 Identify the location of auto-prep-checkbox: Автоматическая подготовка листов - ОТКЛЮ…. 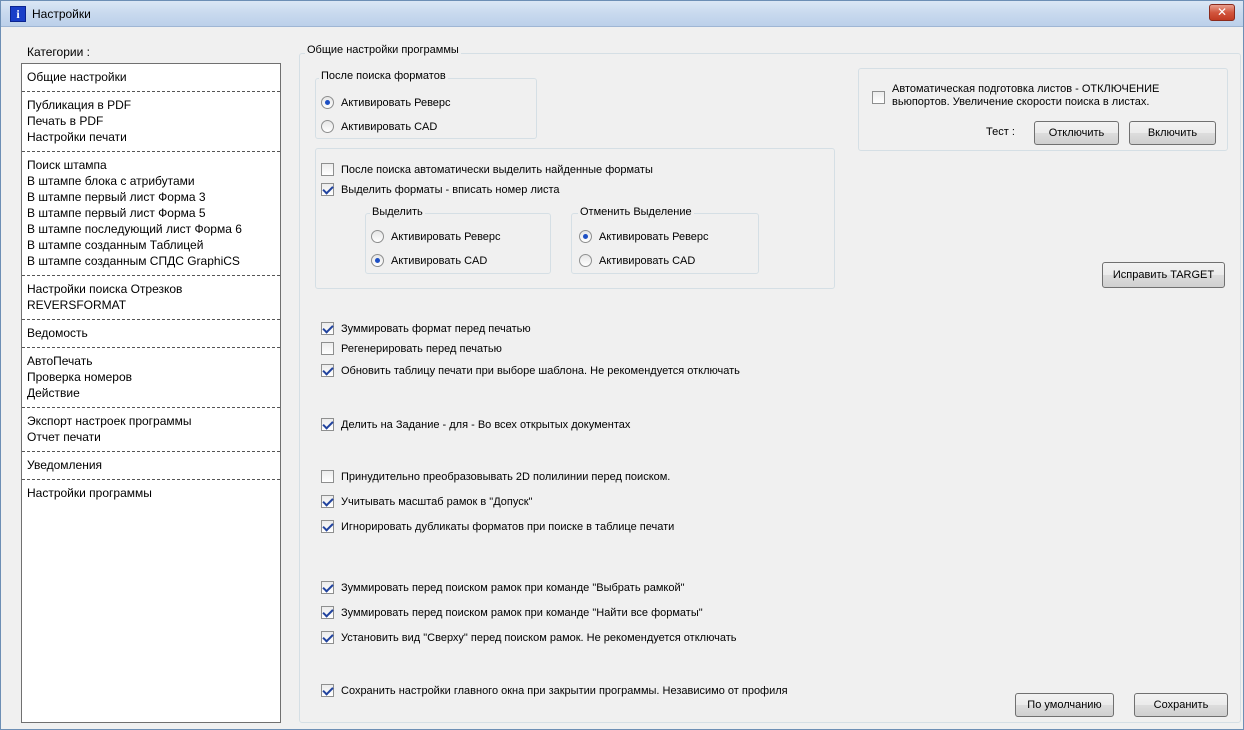
(1015, 96).